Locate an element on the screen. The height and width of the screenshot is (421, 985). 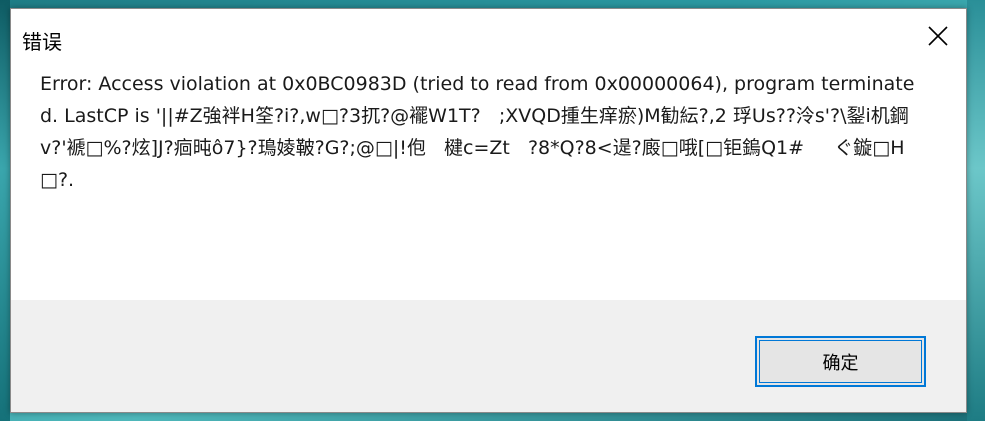
desktop-background-left is located at coordinates (5, 210).